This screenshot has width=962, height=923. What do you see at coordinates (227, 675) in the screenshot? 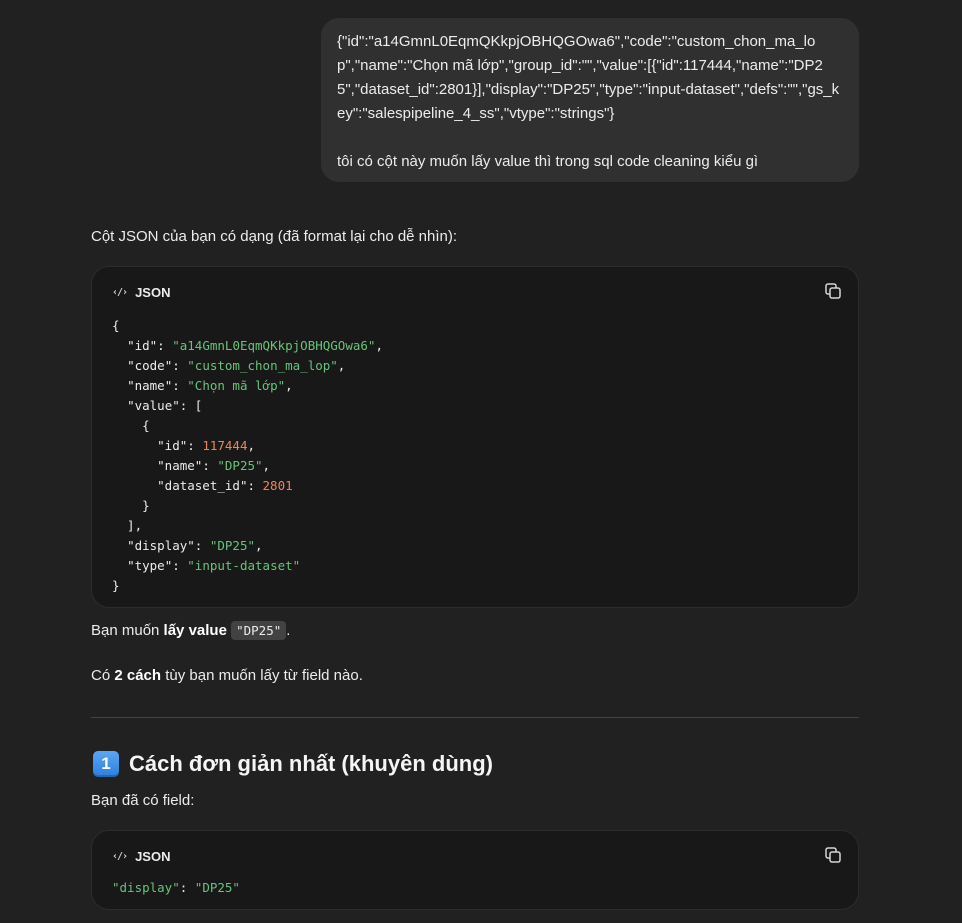
I see `two-ways-text: Có 2 cách tùy bạn muốn lấy từ field nào.` at bounding box center [227, 675].